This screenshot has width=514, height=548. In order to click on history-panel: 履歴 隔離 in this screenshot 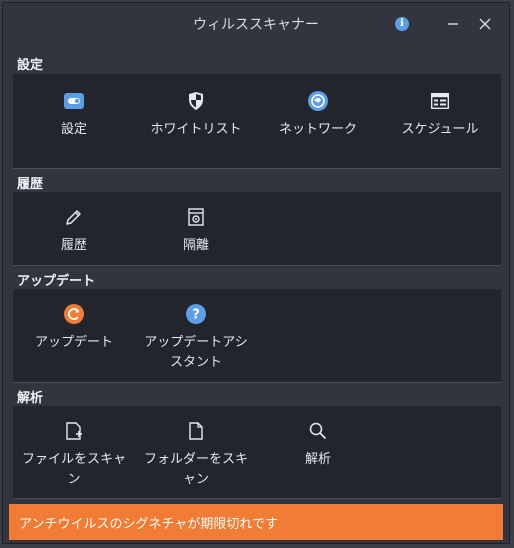, I will do `click(257, 229)`.